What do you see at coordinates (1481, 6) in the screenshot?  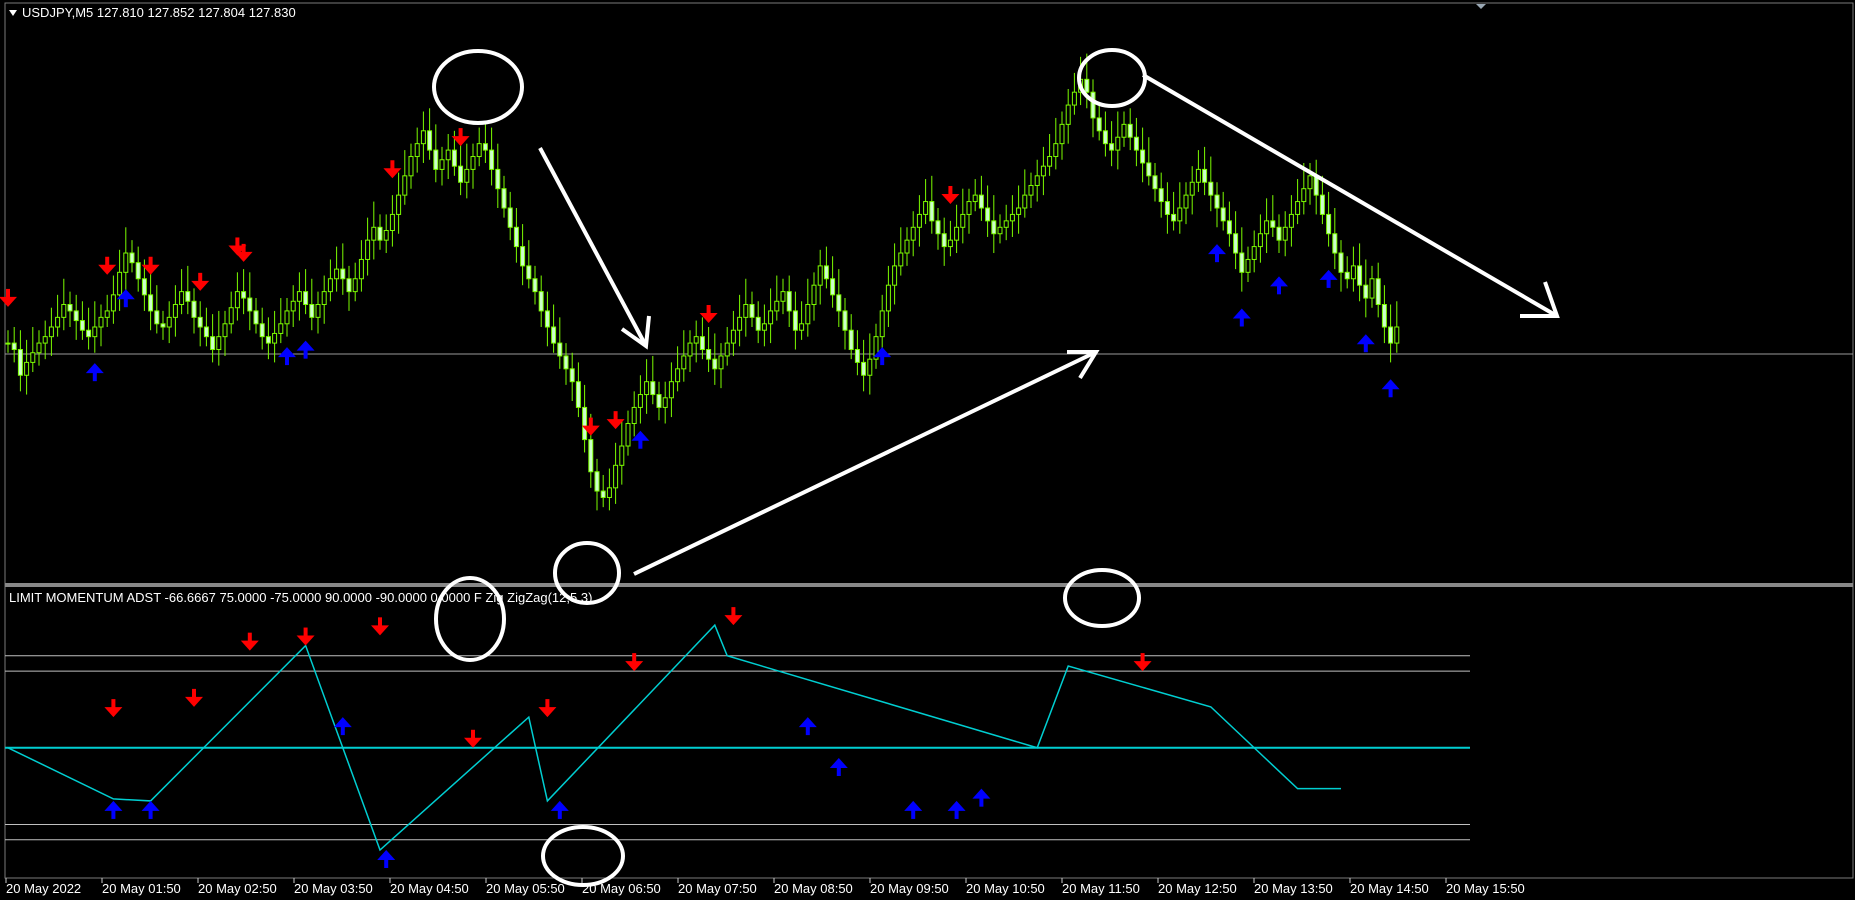 I see `scroll-marker-icon` at bounding box center [1481, 6].